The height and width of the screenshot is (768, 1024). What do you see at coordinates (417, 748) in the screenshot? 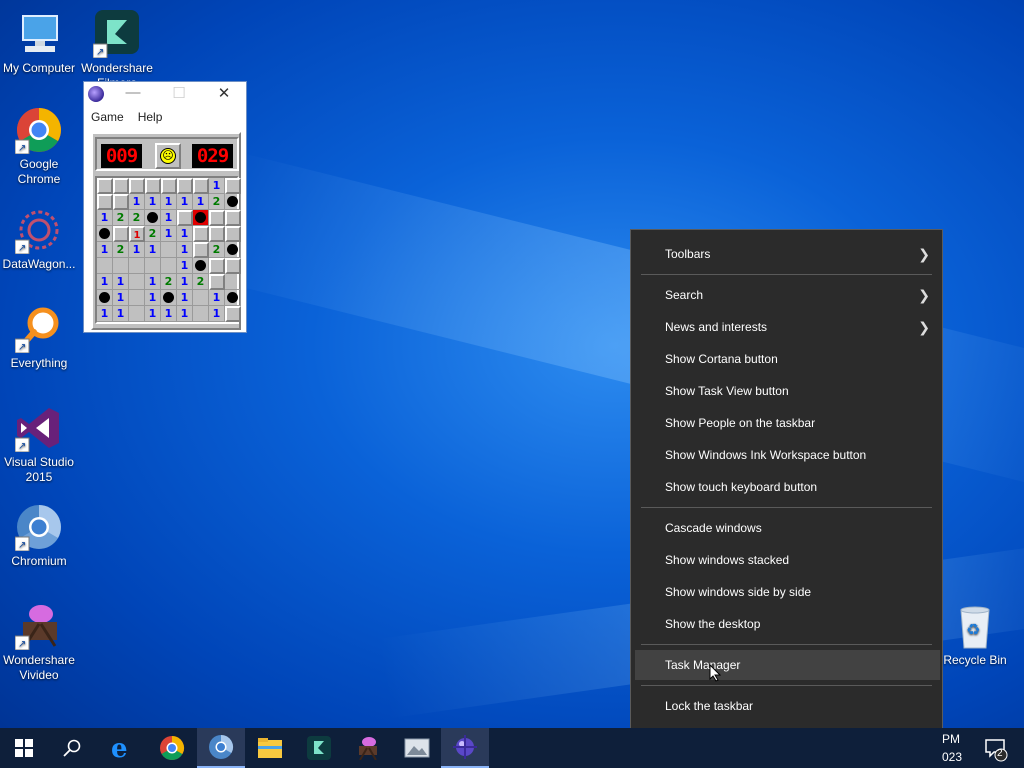
I see `taskbar-photos` at bounding box center [417, 748].